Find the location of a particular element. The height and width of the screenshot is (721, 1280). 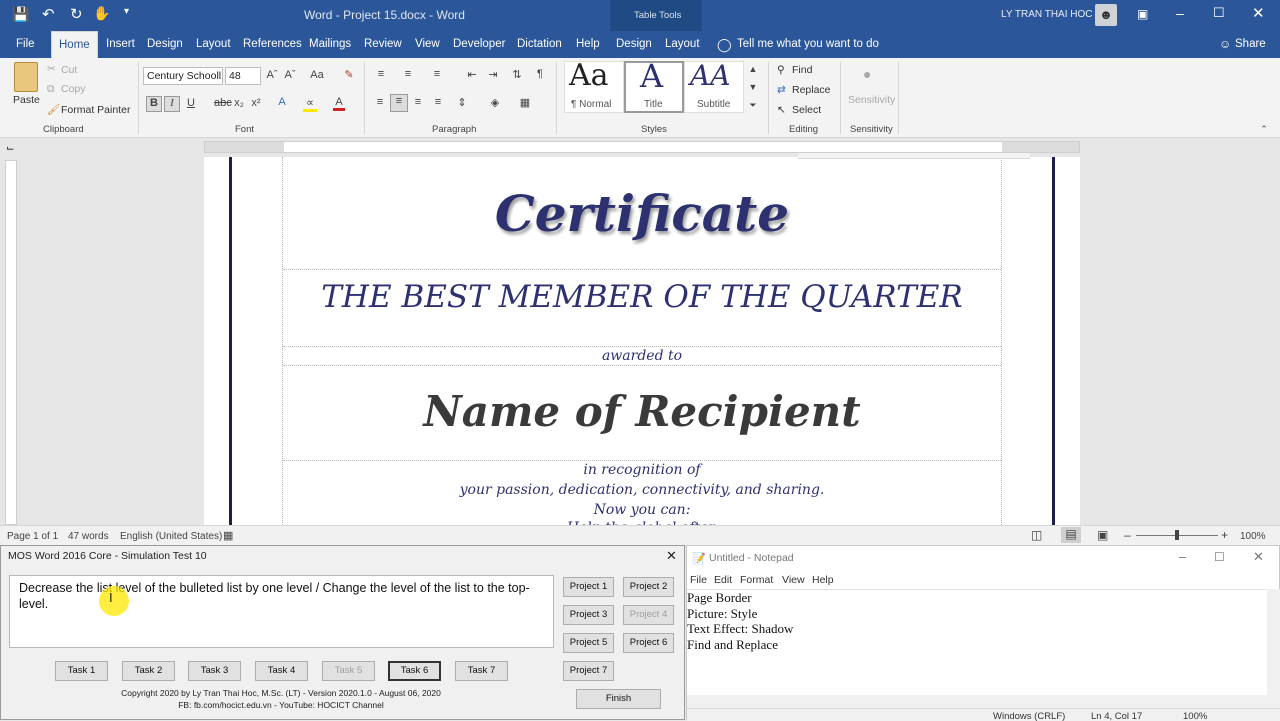

zoom-in-icon: + is located at coordinates (1224, 535).